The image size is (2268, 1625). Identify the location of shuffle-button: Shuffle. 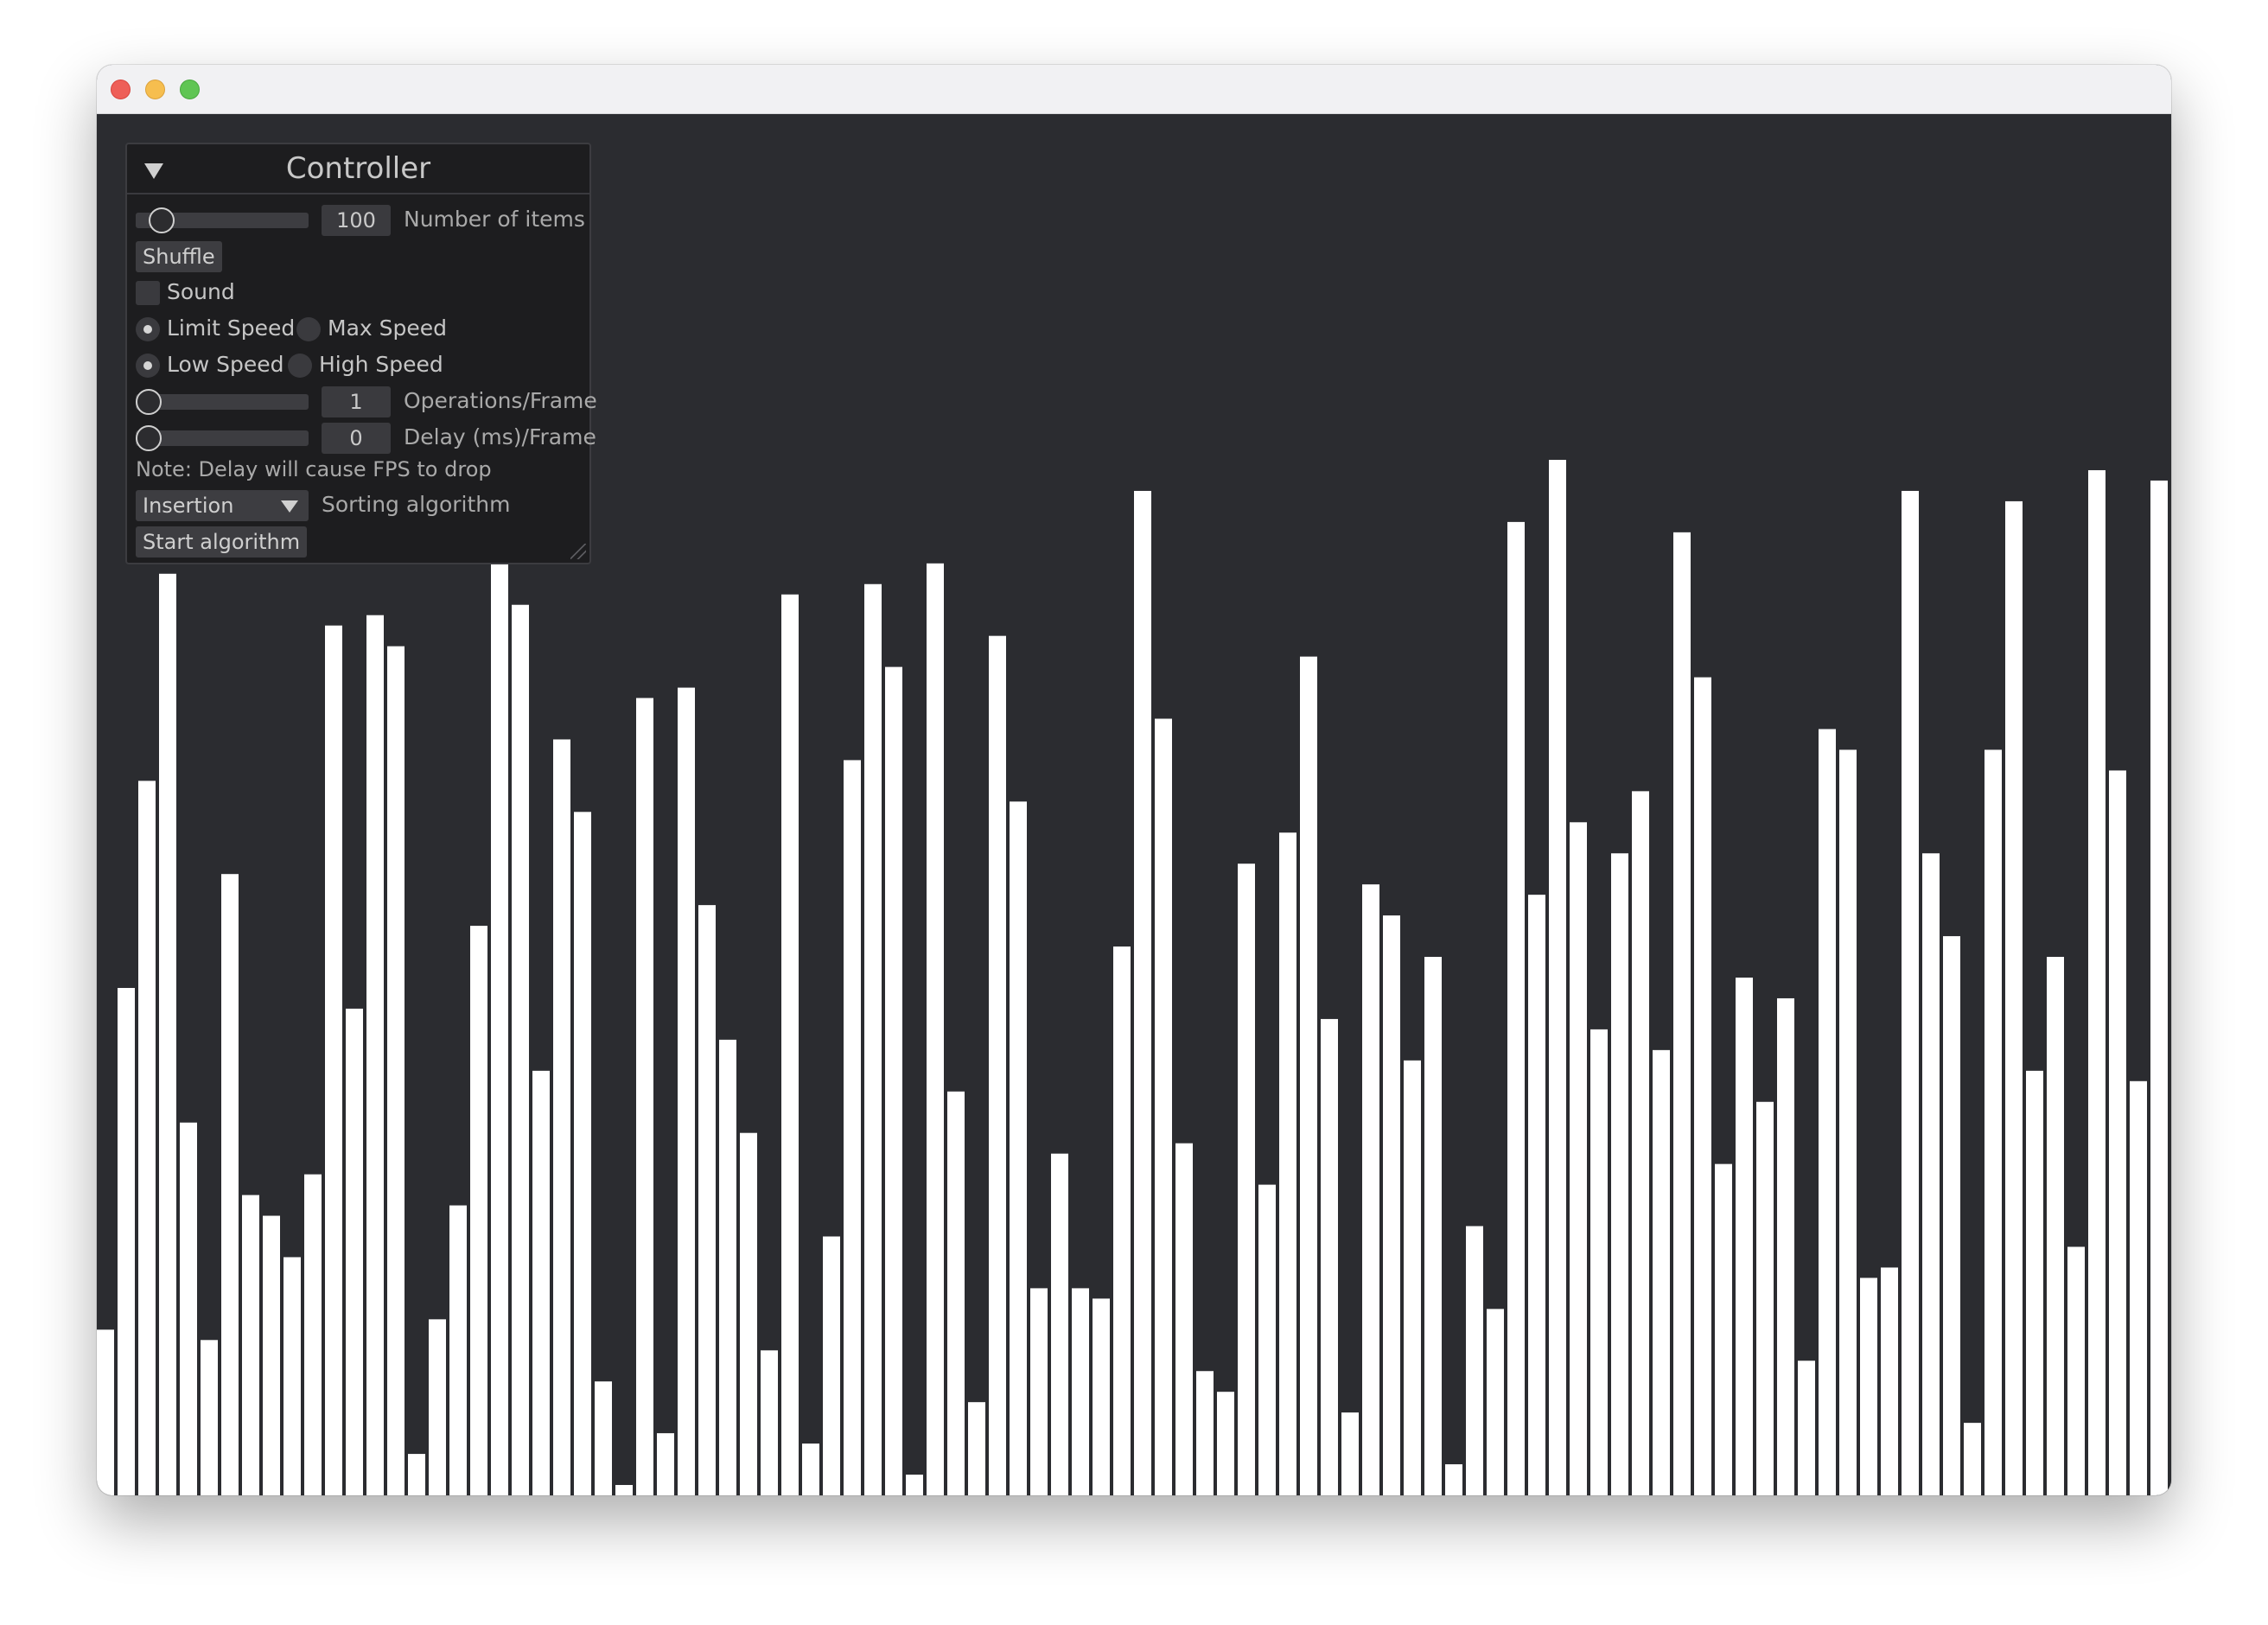
(179, 256).